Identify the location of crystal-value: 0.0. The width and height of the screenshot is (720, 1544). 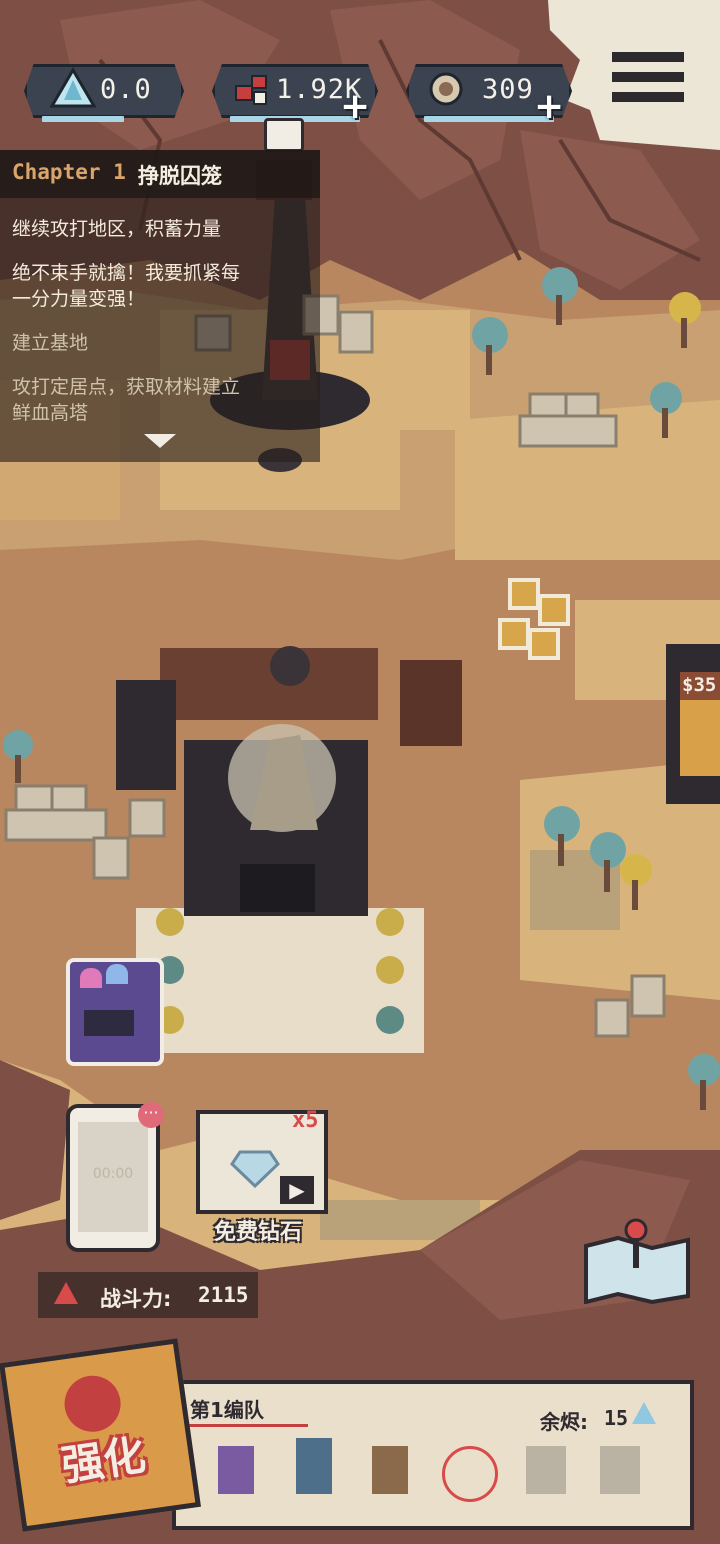
(126, 89).